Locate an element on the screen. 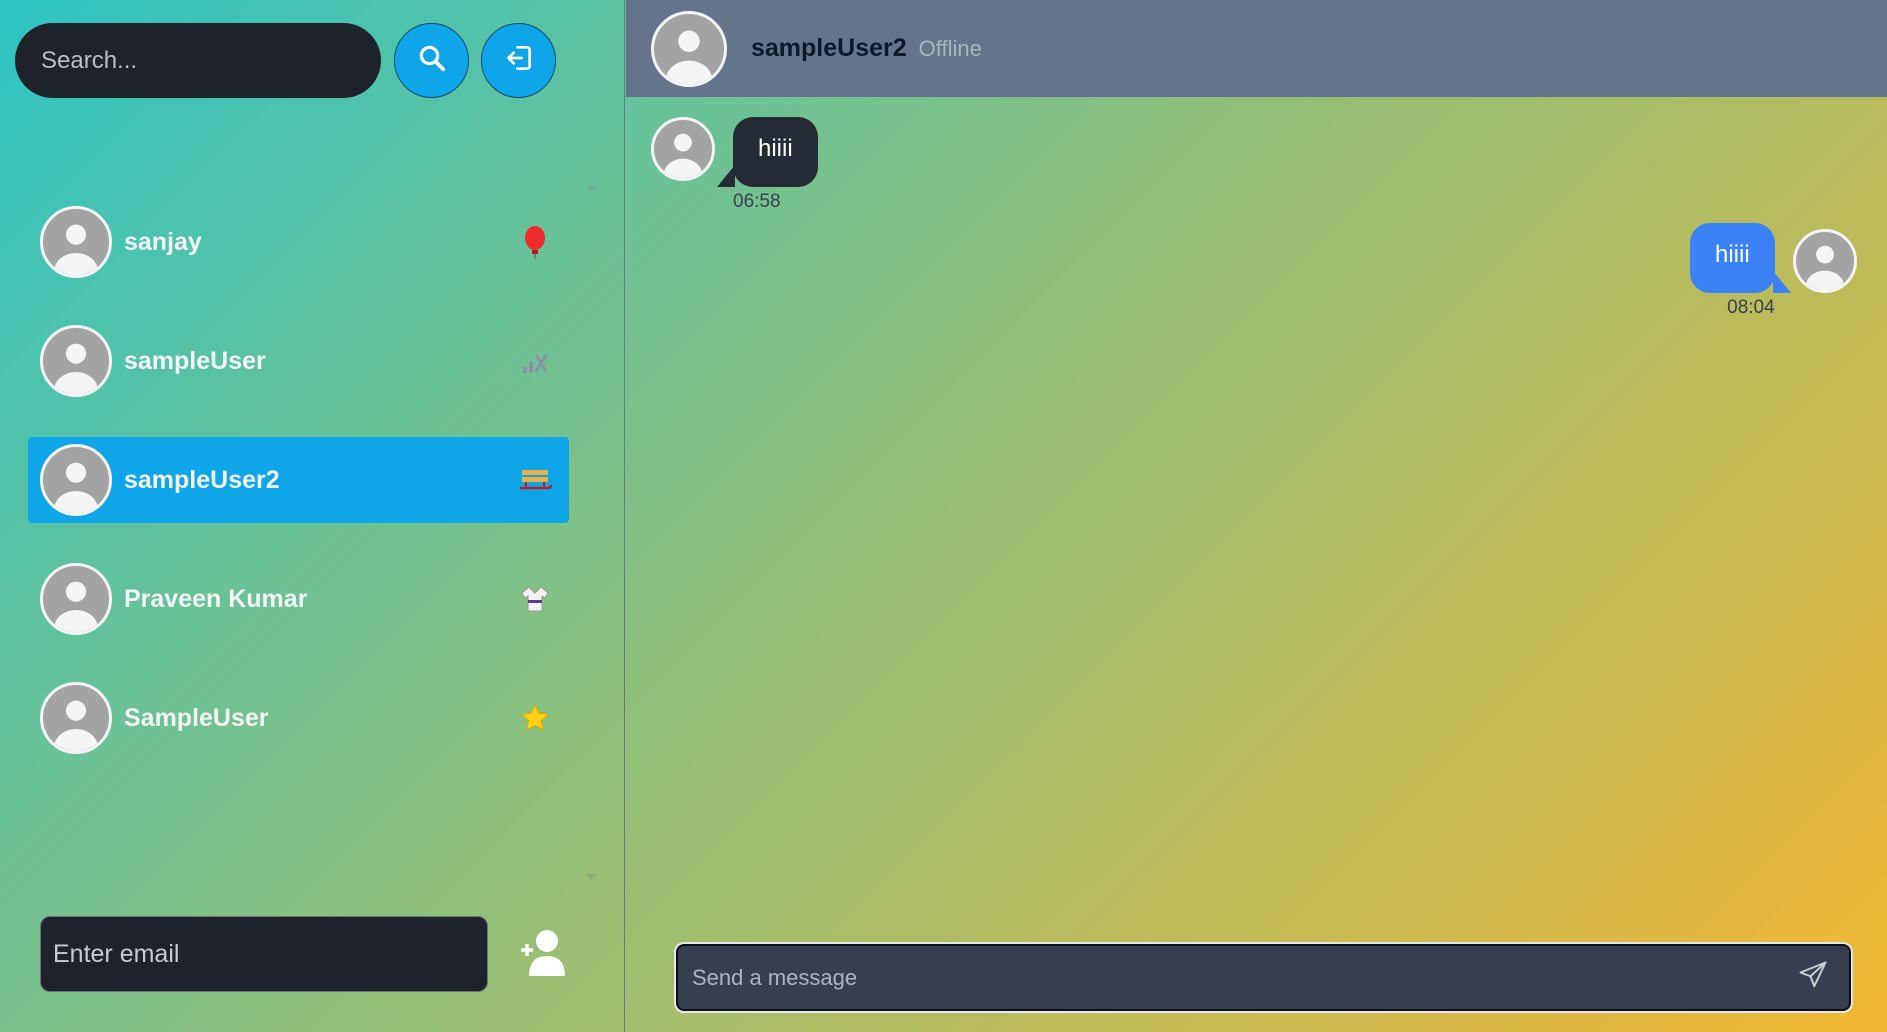 This screenshot has height=1032, width=1887. no-signal-icon is located at coordinates (535, 361).